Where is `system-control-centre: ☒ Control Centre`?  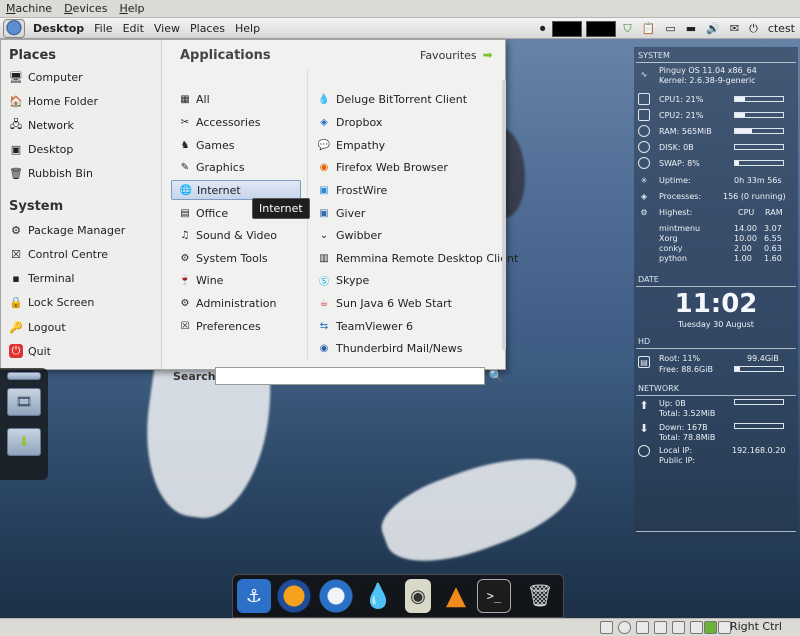
system-control-centre: ☒ Control Centre is located at coordinates (58, 254).